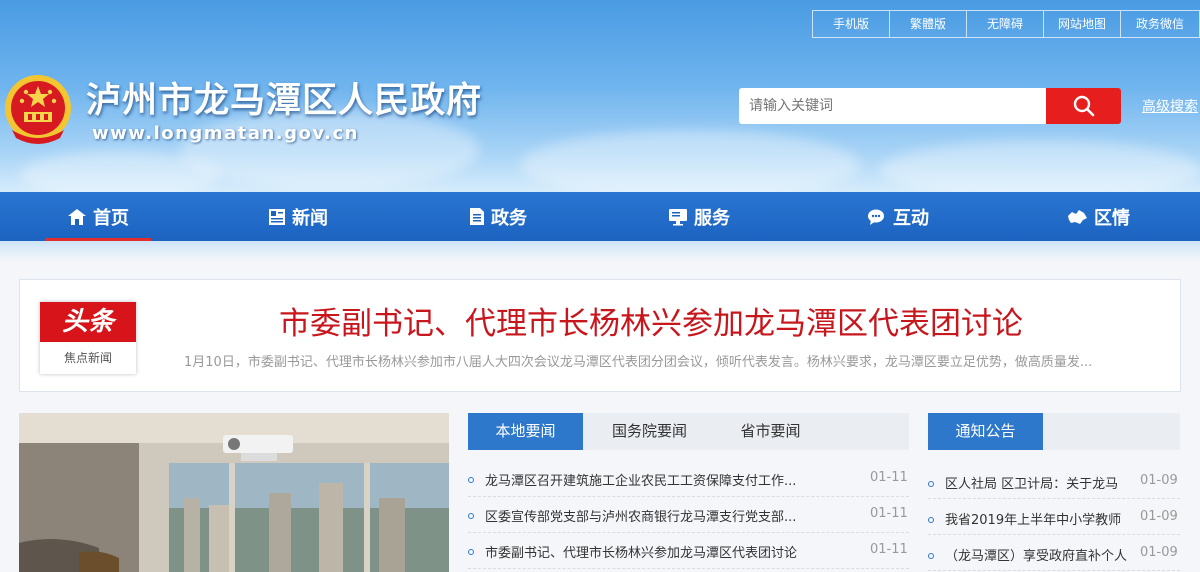  I want to click on list-item: （龙马潭区）享受政府直补个人 01-09, so click(1054, 553).